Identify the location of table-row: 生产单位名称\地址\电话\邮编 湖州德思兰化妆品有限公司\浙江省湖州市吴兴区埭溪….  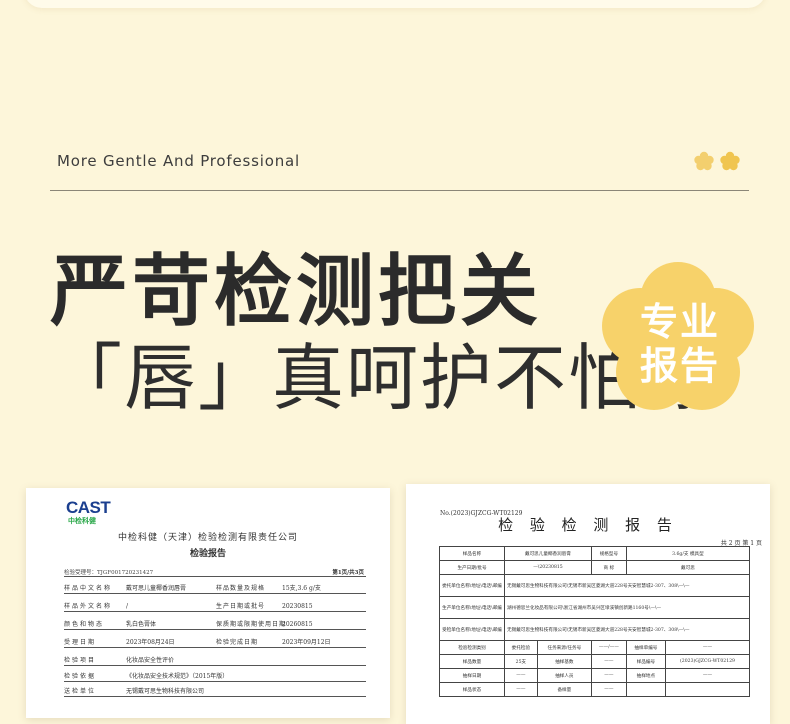
(594, 607).